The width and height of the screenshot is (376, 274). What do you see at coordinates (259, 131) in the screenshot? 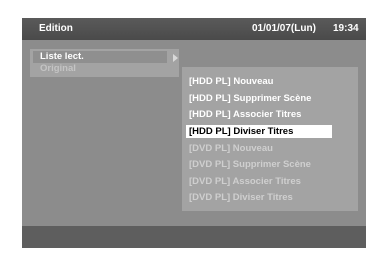
I see `submenu-item-hdd-diviser-titres: [HDD PL] Diviser Titres` at bounding box center [259, 131].